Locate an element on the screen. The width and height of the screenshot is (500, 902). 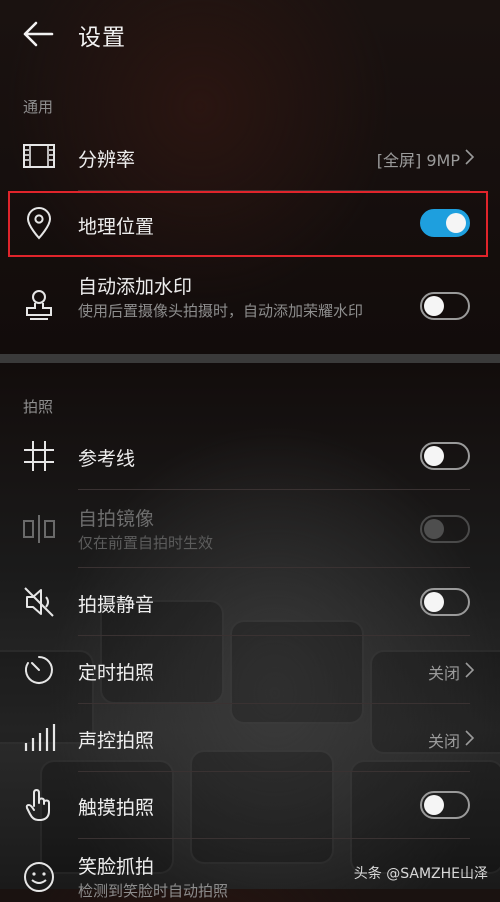
mute-row: 拍摄静音 is located at coordinates (250, 602).